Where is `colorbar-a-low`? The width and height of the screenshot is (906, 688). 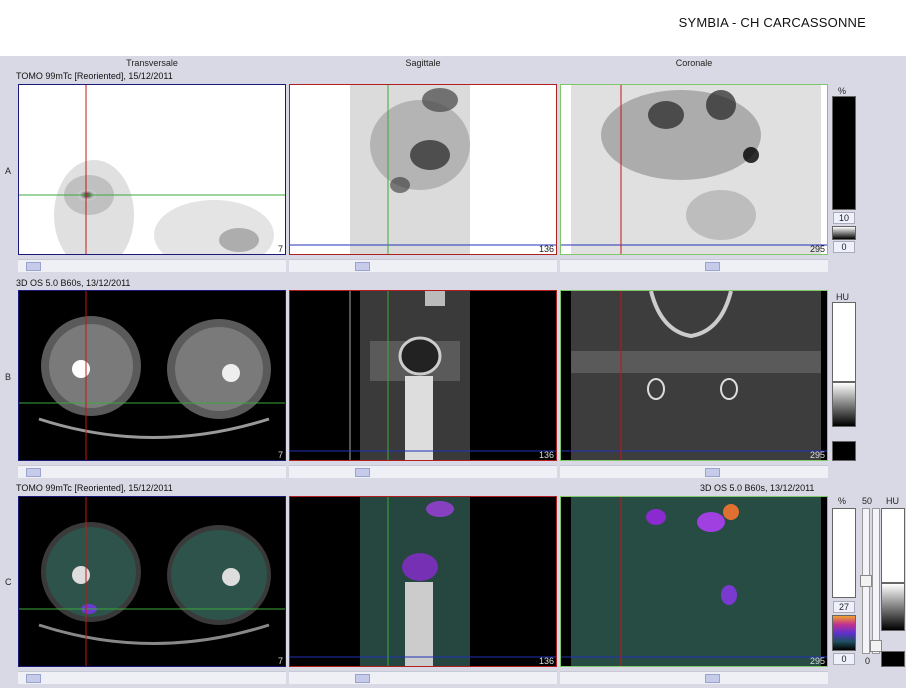 colorbar-a-low is located at coordinates (844, 233).